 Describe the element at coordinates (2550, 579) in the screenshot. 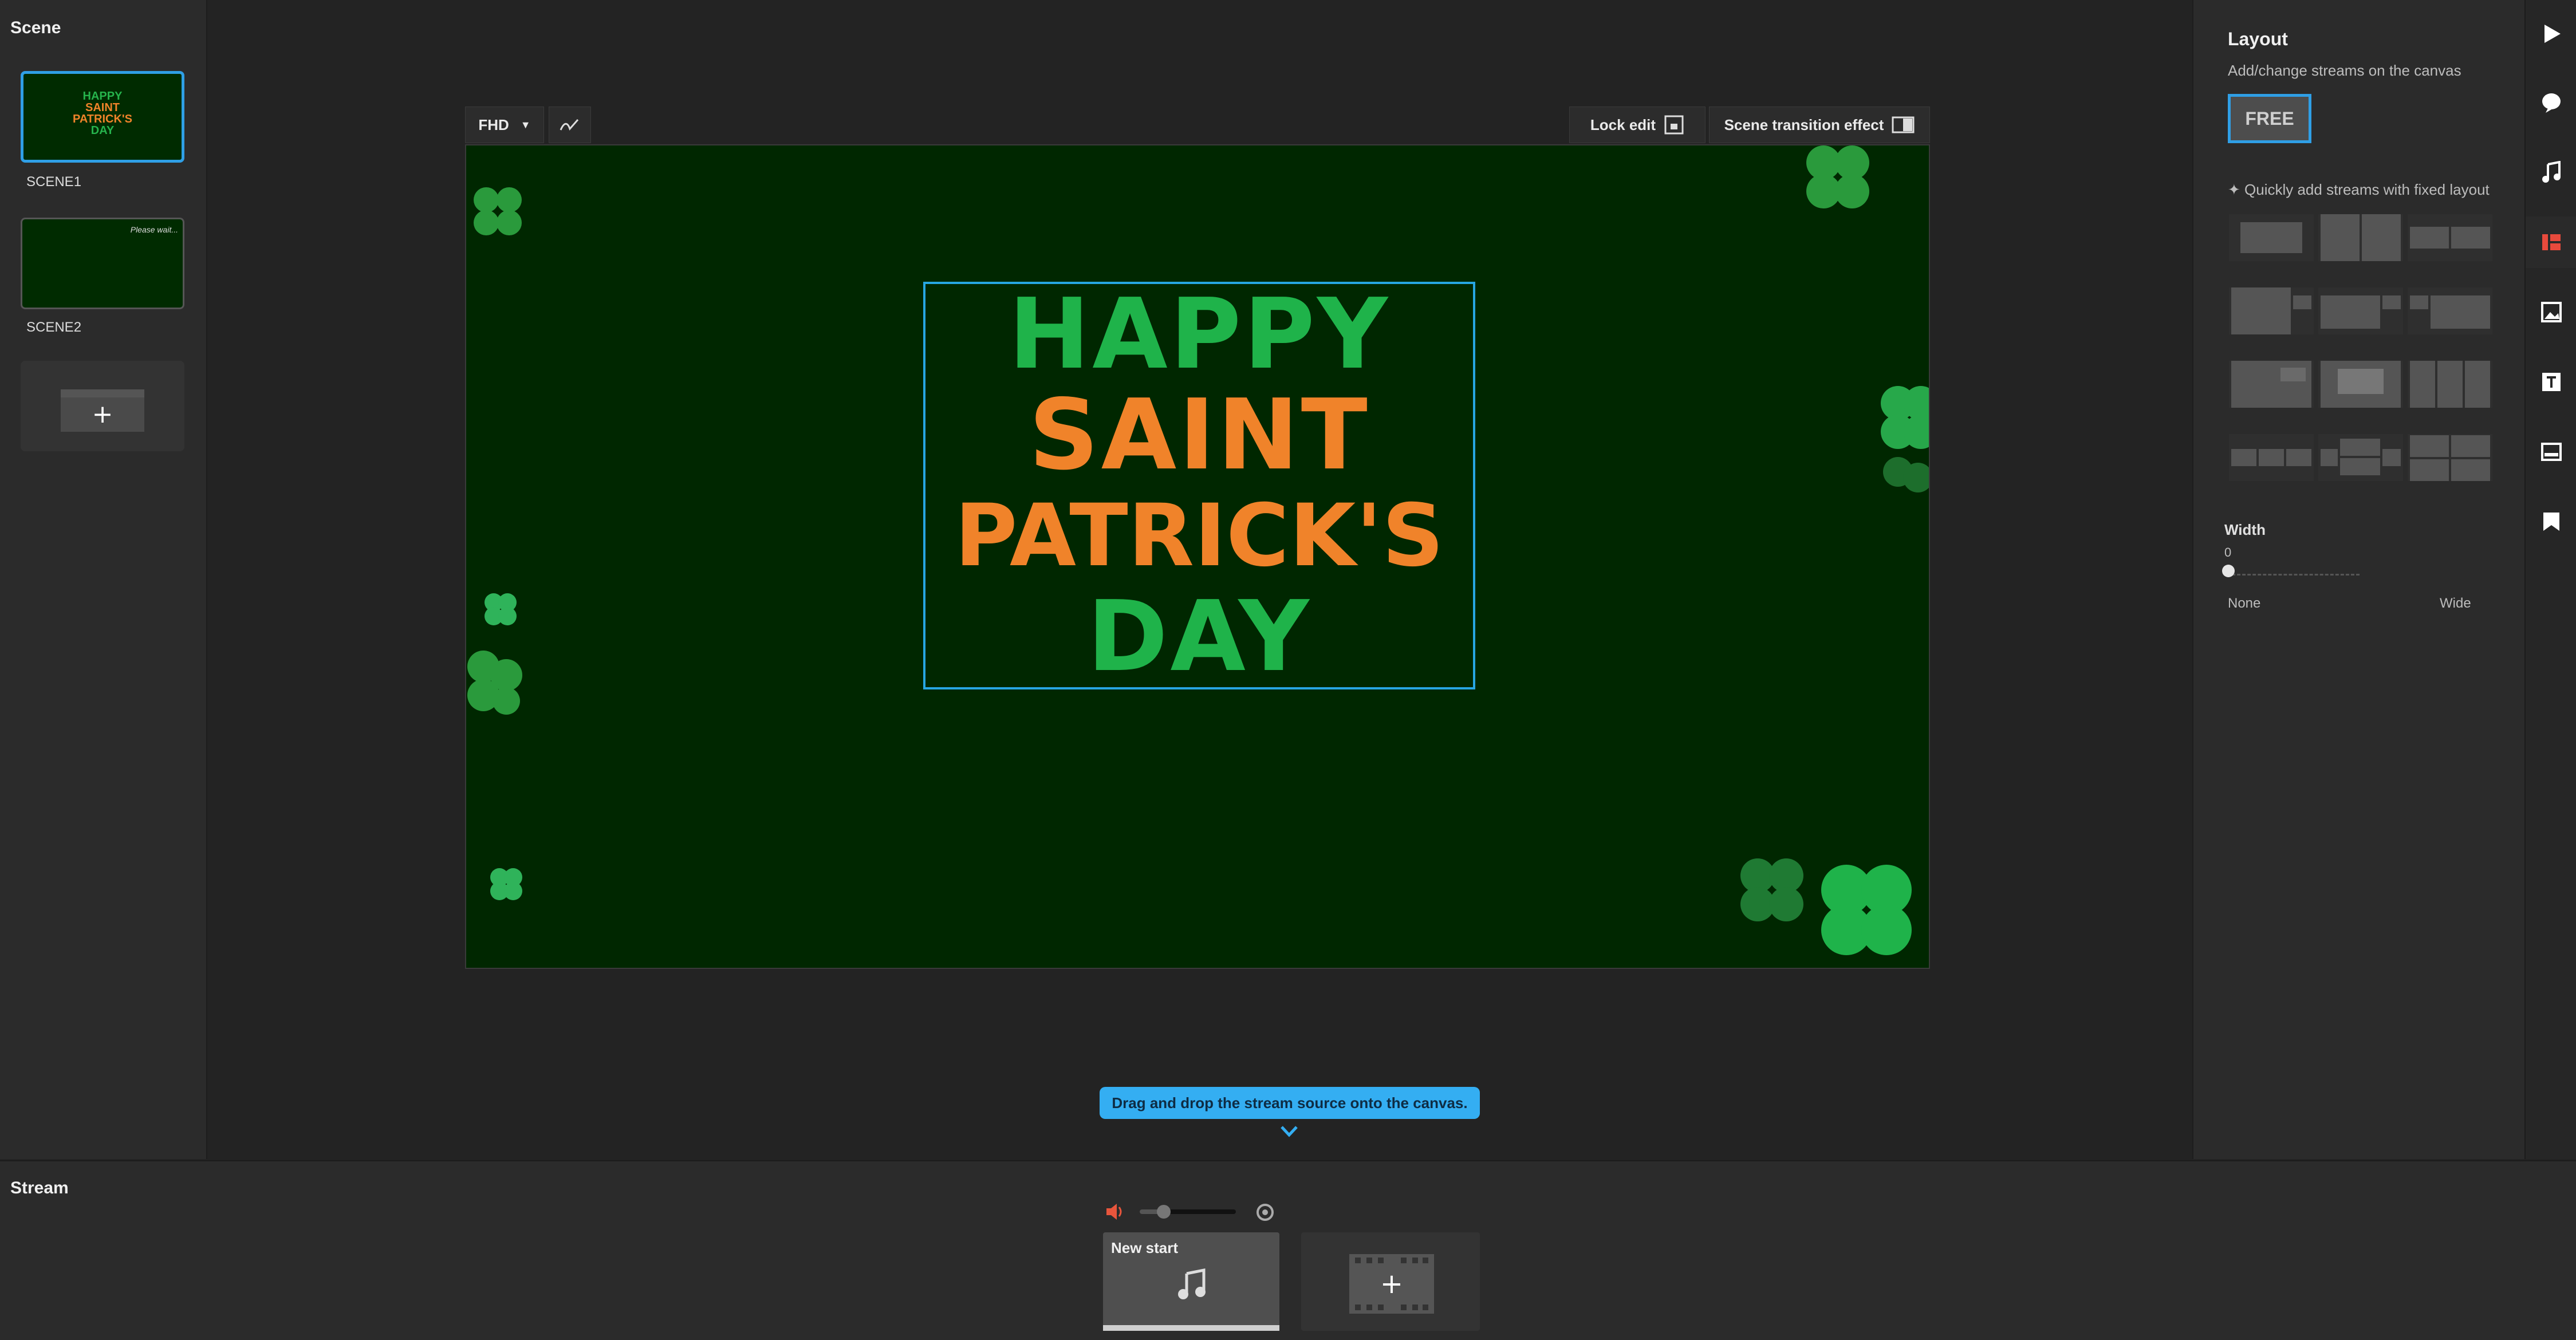

I see `tool-icon-bar` at that location.